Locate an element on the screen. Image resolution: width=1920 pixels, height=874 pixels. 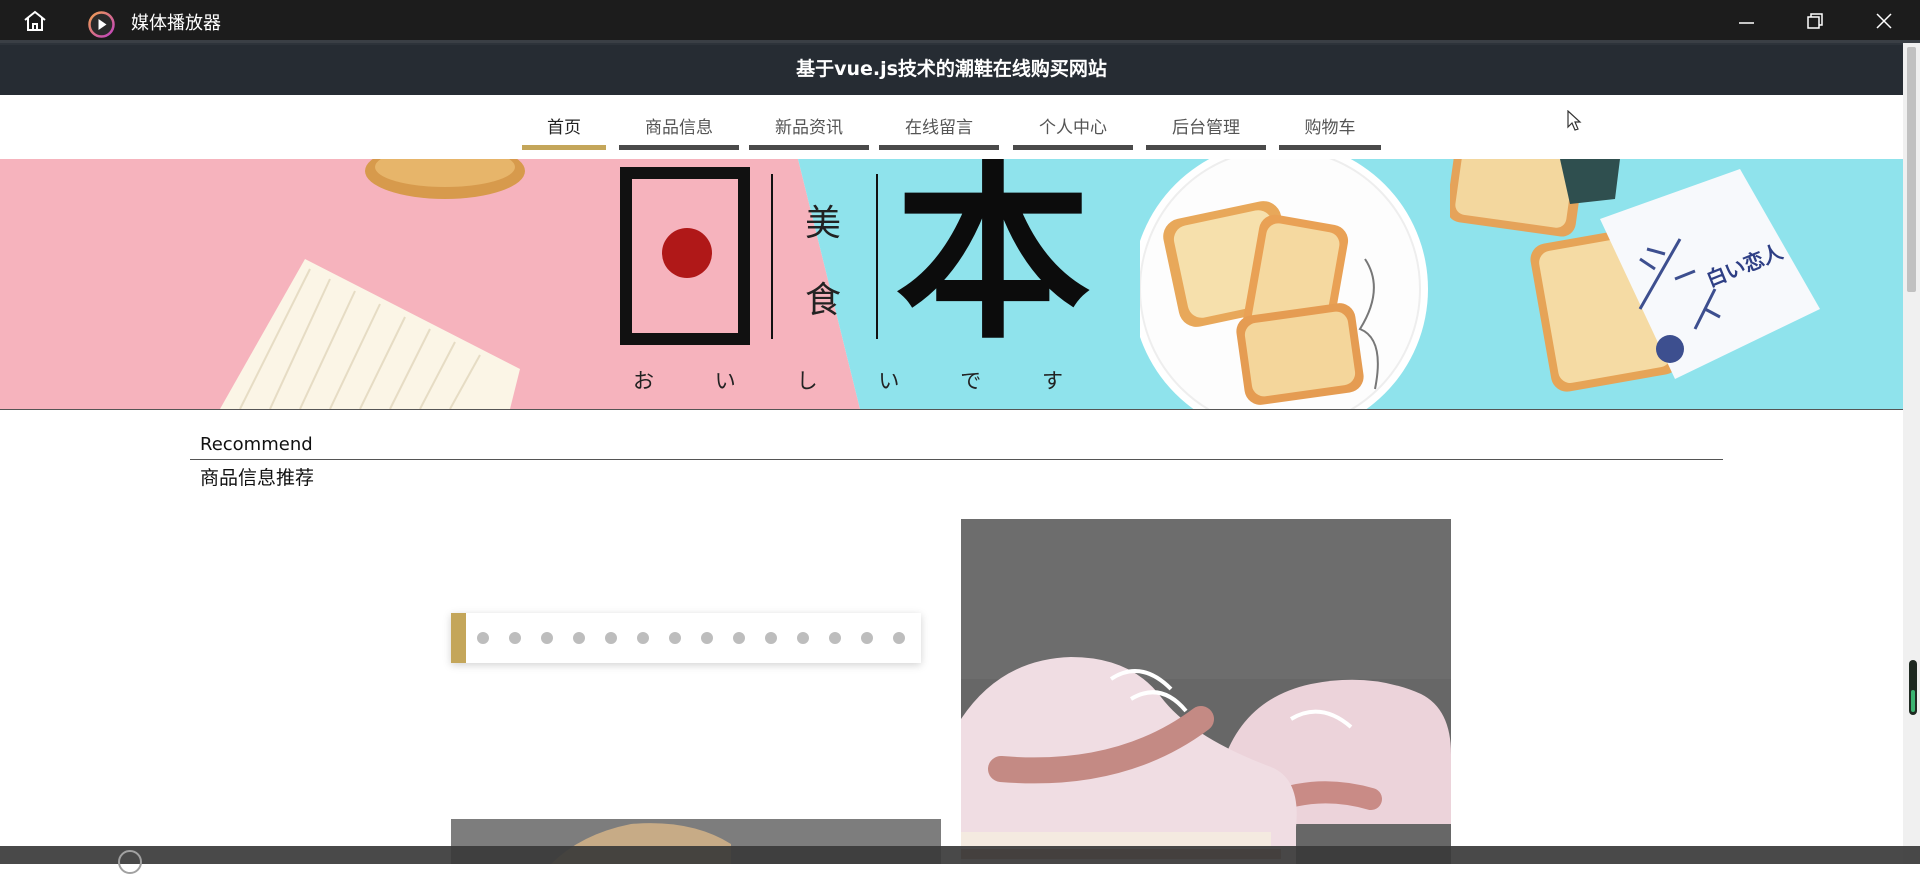
player-control-bar is located at coordinates (960, 860).